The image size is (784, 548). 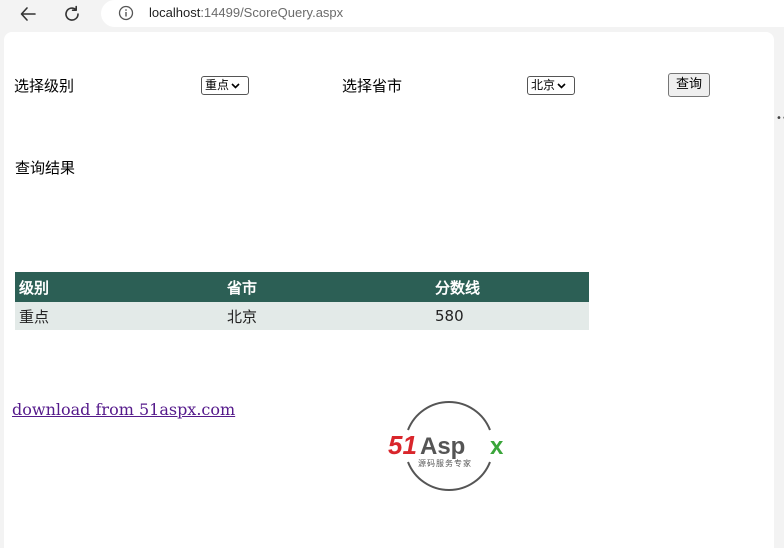 What do you see at coordinates (497, 446) in the screenshot?
I see `svg-text: x` at bounding box center [497, 446].